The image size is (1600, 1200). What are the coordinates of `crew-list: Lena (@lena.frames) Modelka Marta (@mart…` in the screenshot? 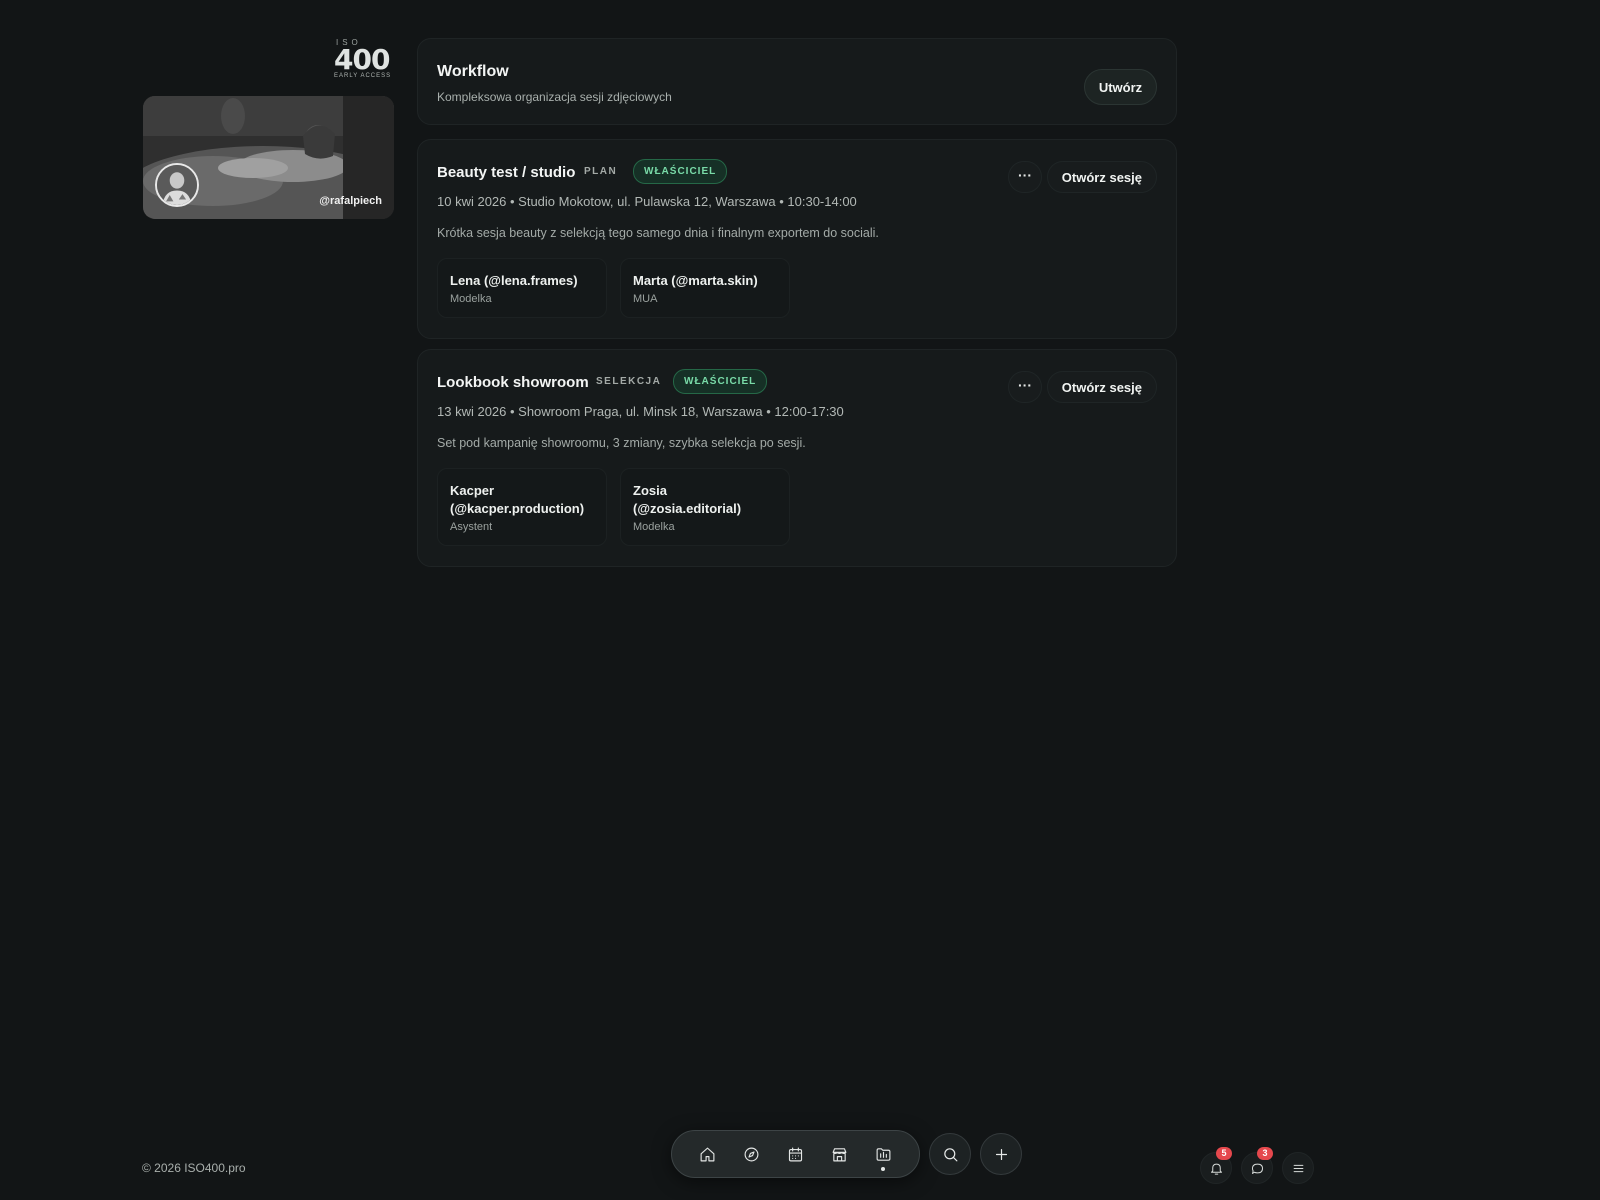 It's located at (613, 288).